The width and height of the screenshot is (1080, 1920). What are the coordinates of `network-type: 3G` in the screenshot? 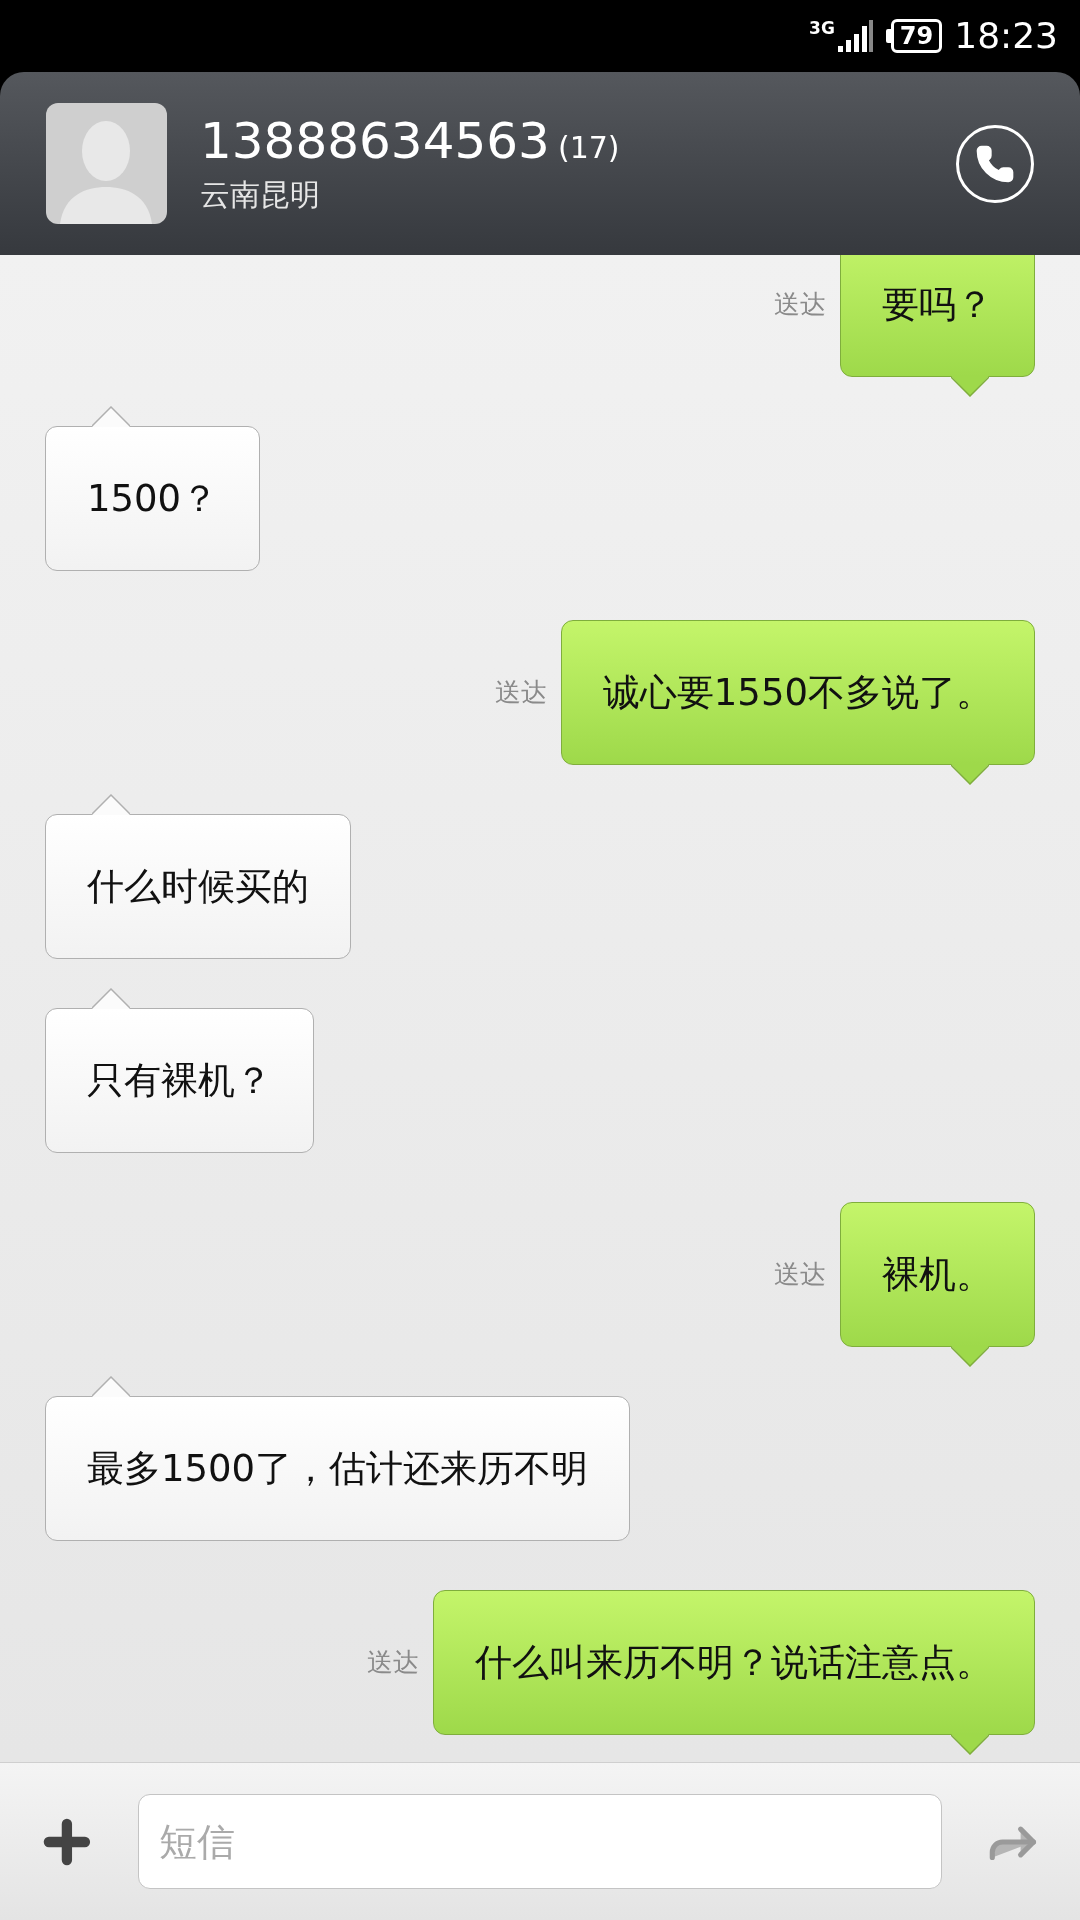 It's located at (822, 28).